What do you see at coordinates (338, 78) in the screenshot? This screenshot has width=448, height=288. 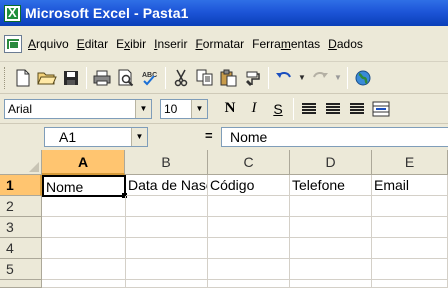 I see `redo-dropdown-icon: ▼` at bounding box center [338, 78].